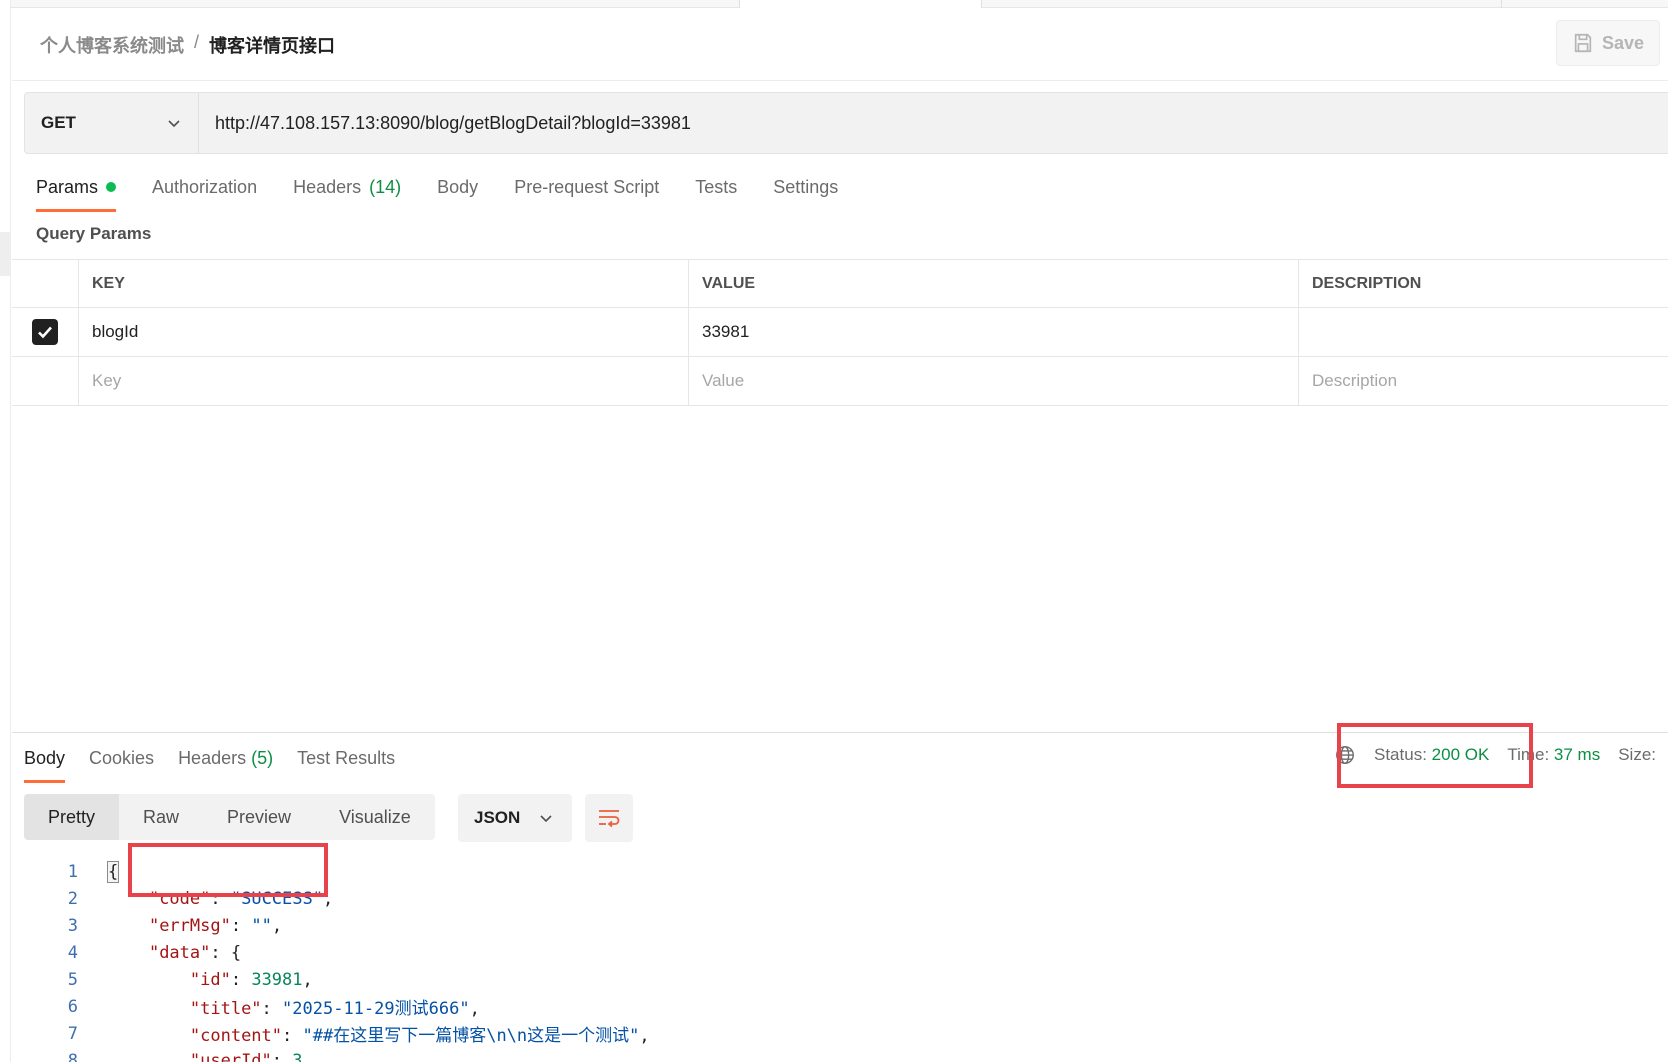 Image resolution: width=1668 pixels, height=1062 pixels. I want to click on header-check-cell, so click(45, 283).